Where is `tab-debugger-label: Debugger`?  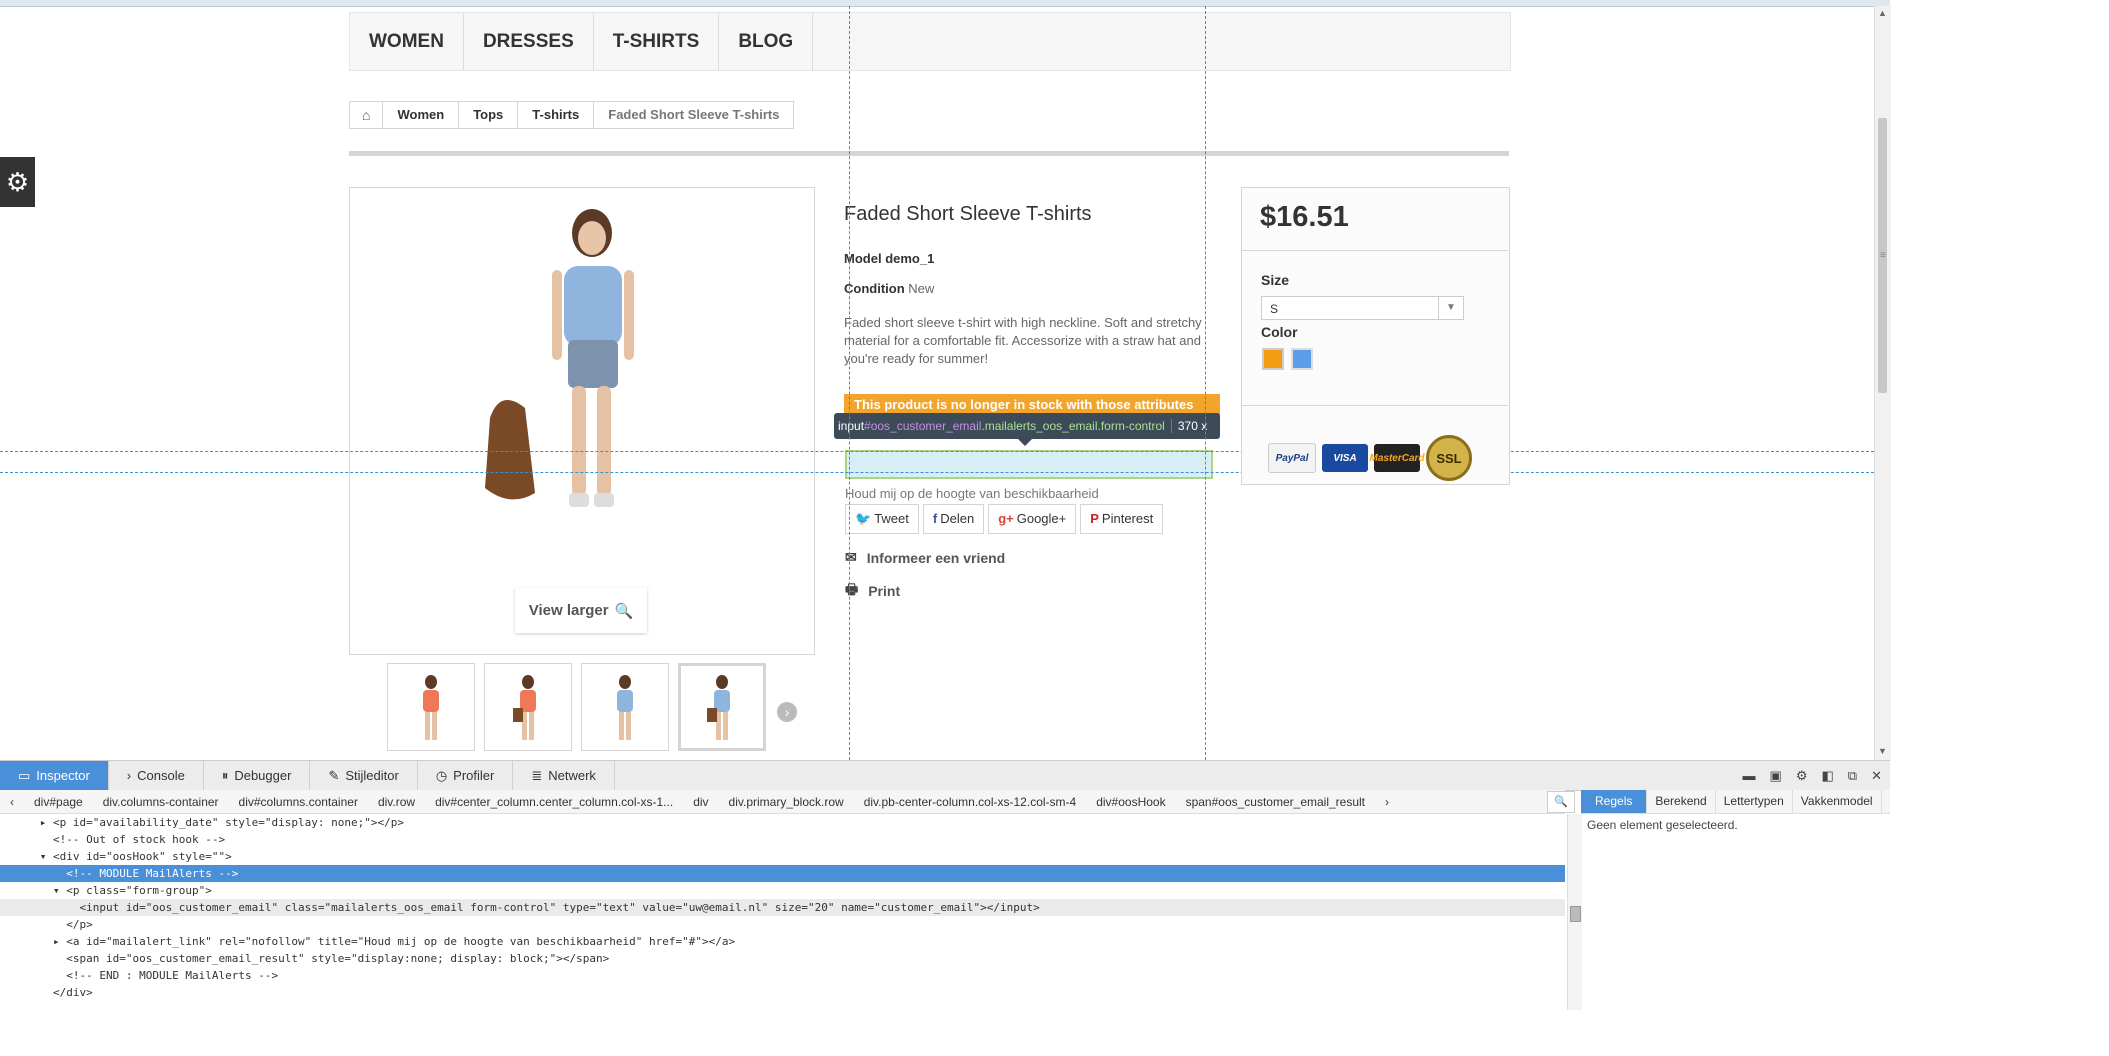
tab-debugger-label: Debugger is located at coordinates (263, 775).